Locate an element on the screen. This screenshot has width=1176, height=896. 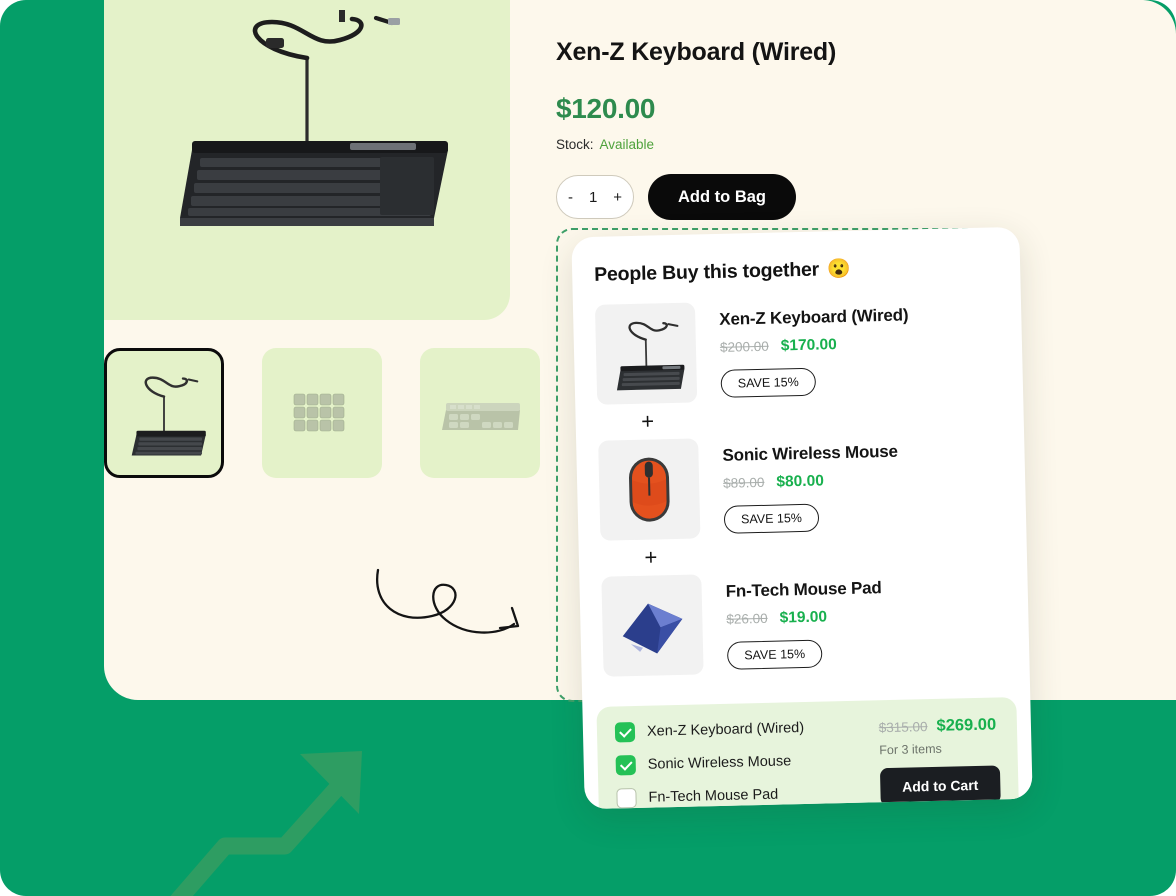
keyboard-icon is located at coordinates (650, 356).